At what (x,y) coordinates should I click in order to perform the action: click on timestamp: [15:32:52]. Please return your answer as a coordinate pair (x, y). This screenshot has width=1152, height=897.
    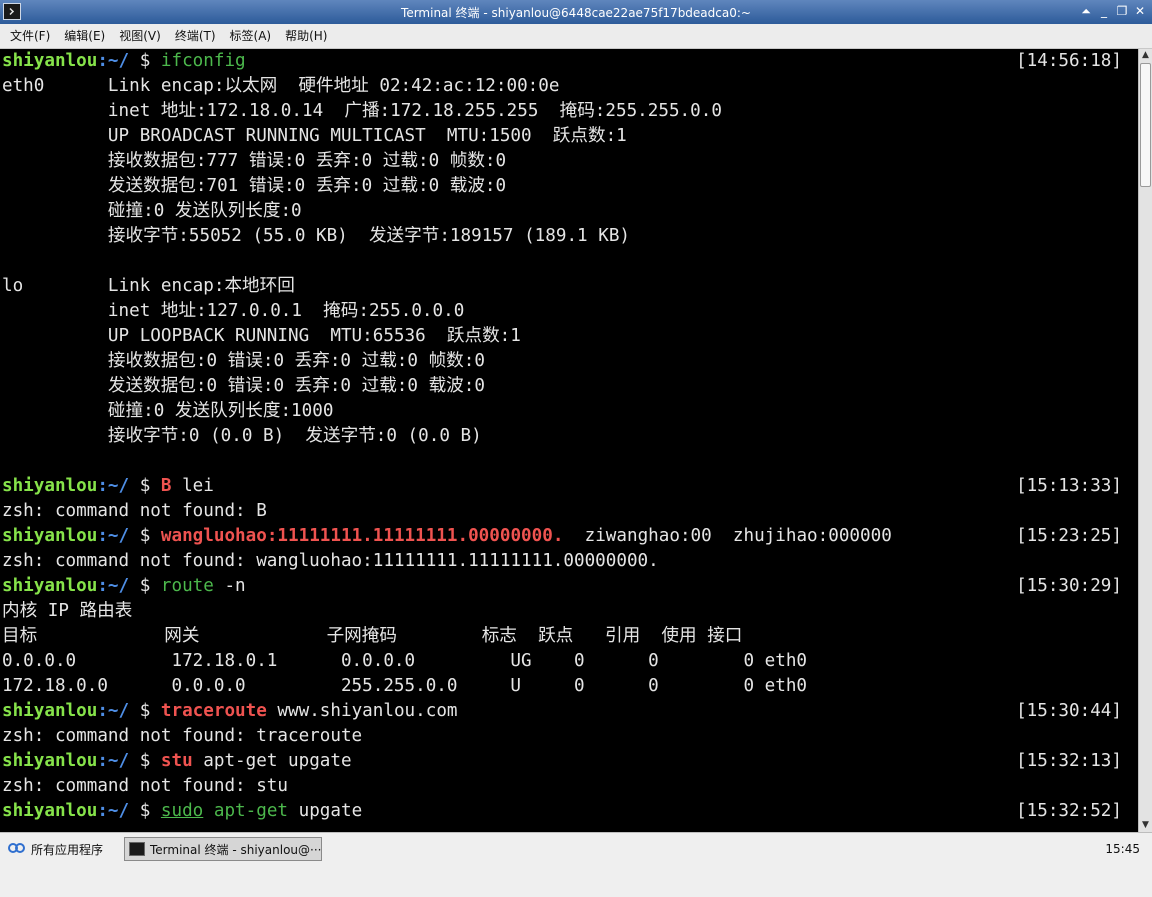
    Looking at the image, I should click on (1069, 811).